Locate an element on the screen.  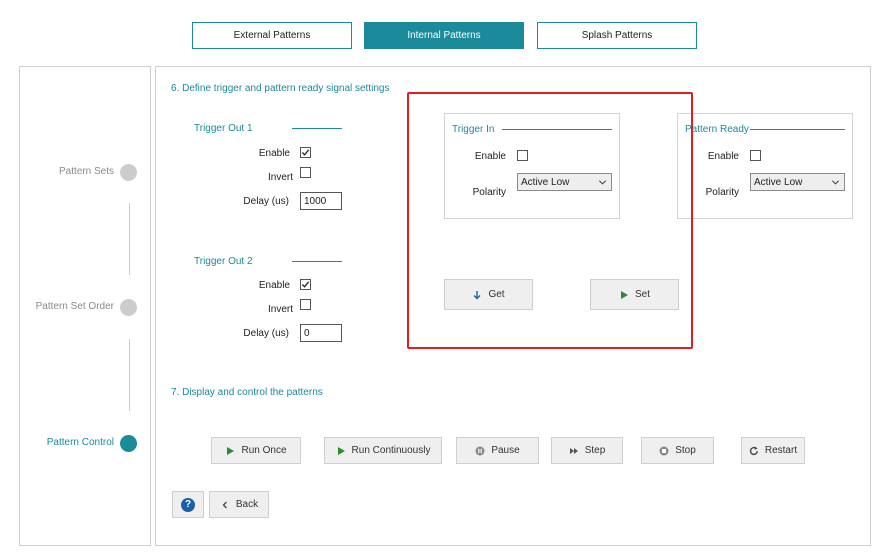
trigger-out-2-delay-label: Delay (us) is located at coordinates (266, 333).